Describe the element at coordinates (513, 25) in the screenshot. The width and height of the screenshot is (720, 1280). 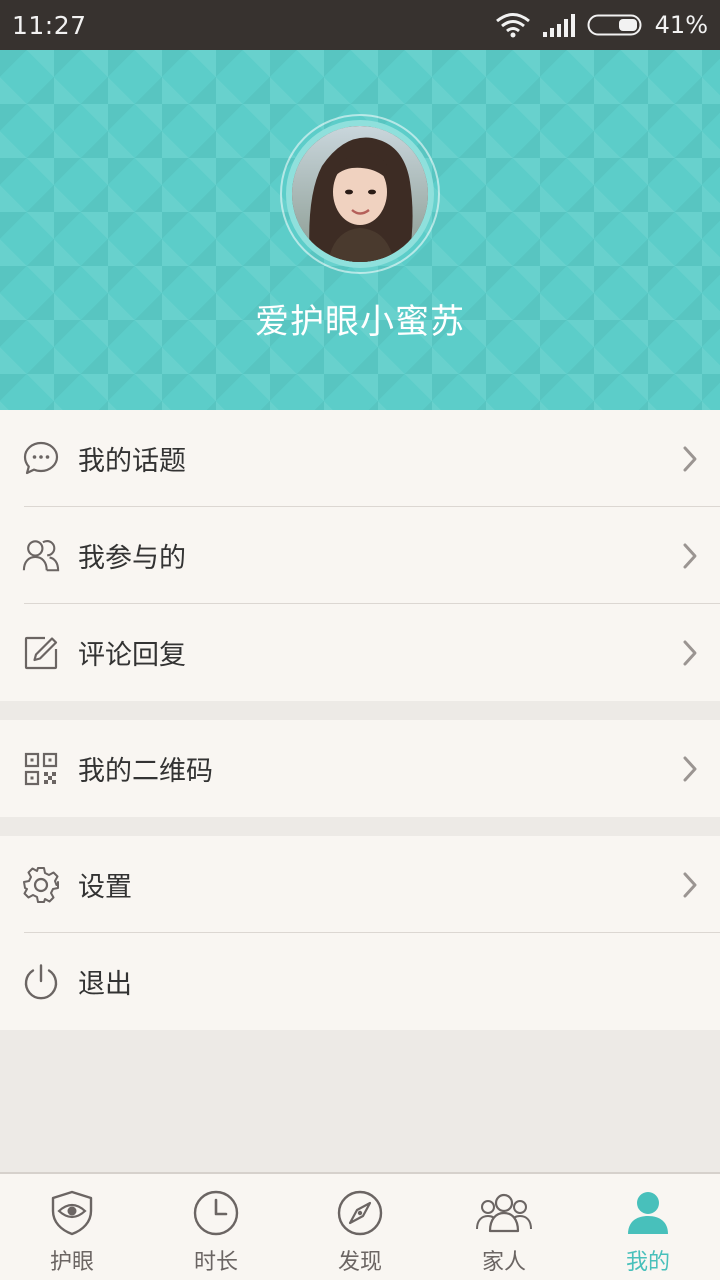
I see `wifi-icon` at that location.